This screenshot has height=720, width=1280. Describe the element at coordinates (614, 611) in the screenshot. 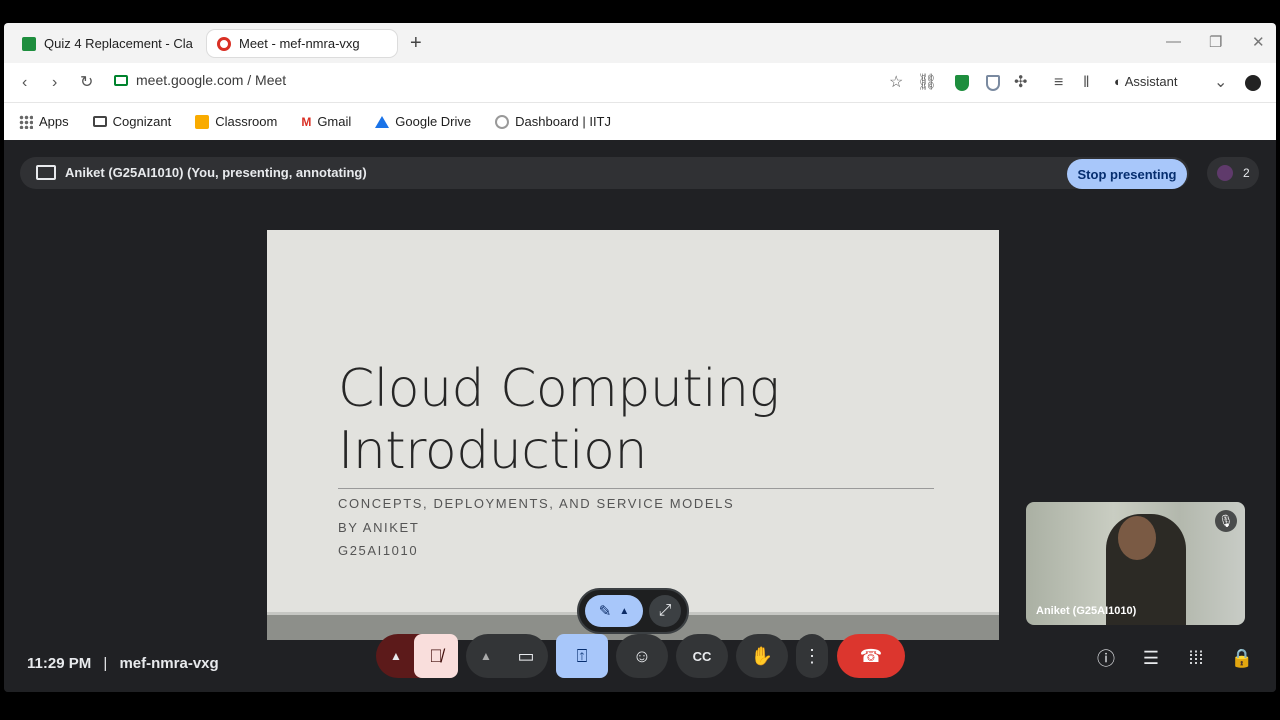

I see `annotate-pen-button: ✎ ▲` at that location.